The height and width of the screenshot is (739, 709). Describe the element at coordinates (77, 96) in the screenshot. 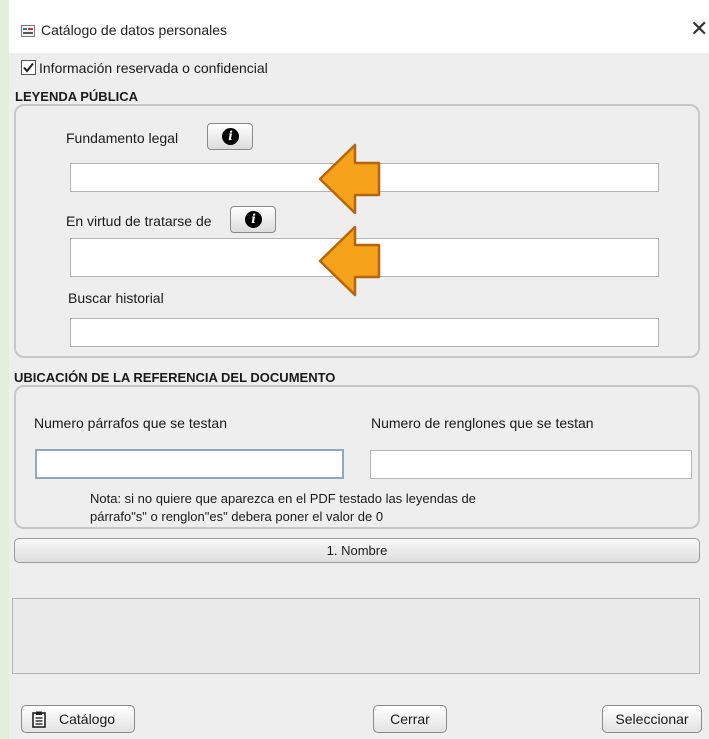

I see `leyenda-publica-heading: LEYENDA PÚBLICA` at that location.